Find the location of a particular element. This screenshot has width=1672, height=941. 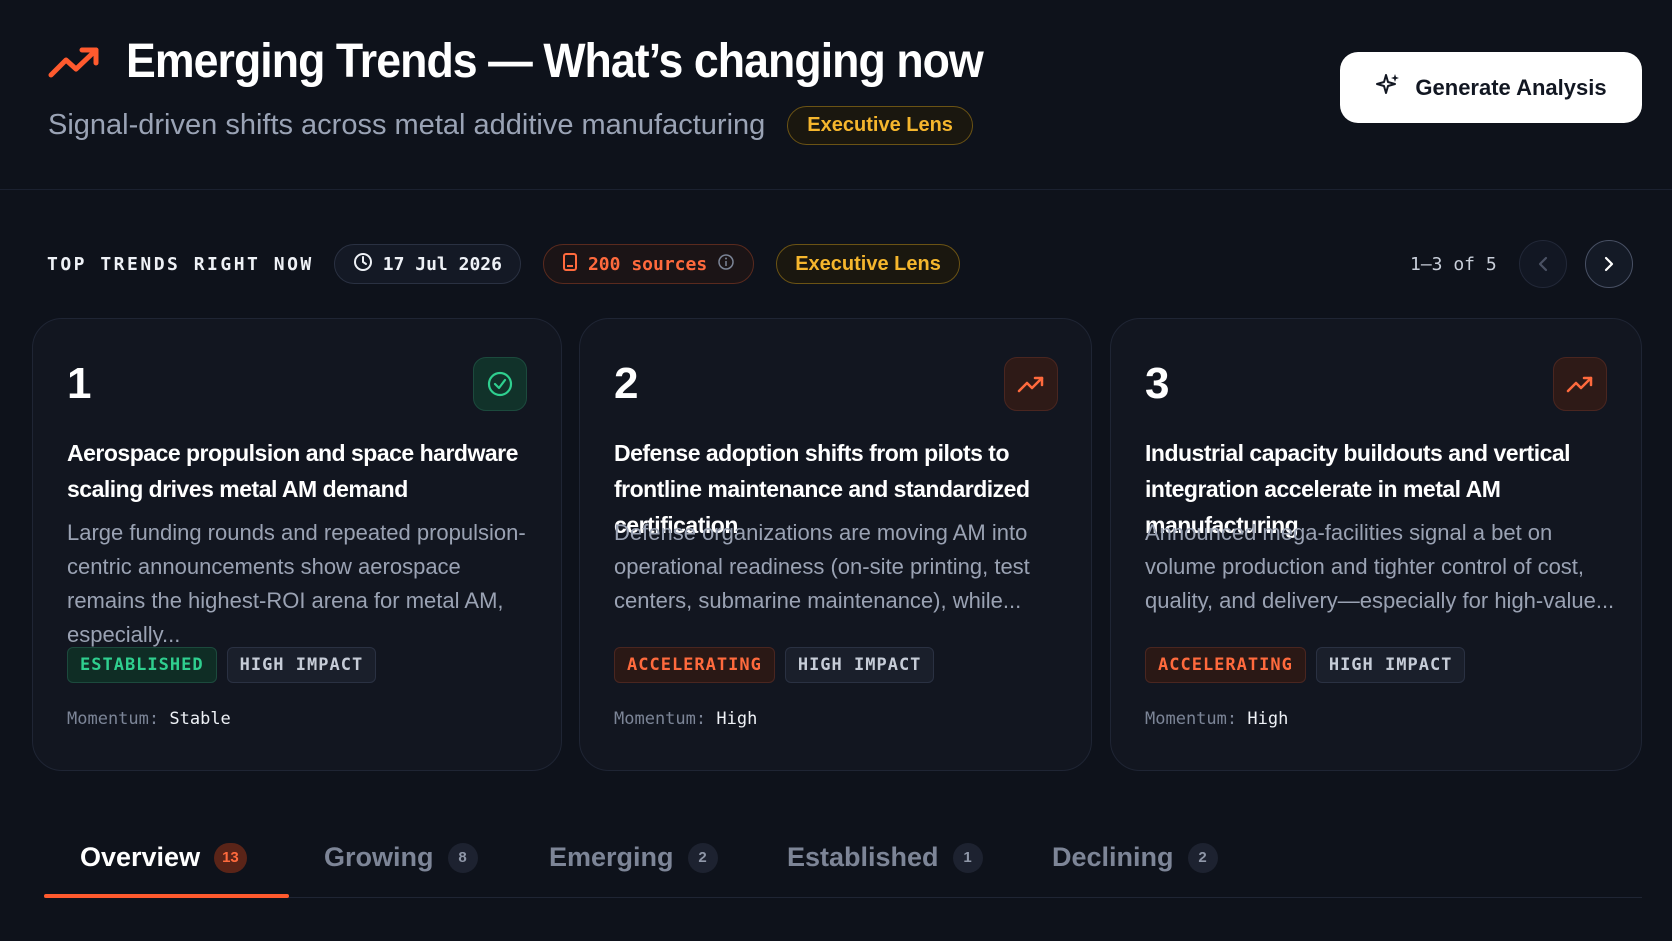

tab-established: Established 1 is located at coordinates (885, 857).